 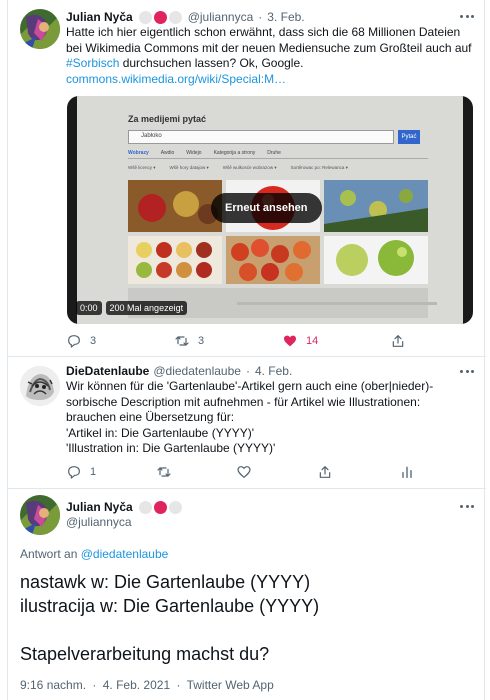 I want to click on tweet-text-line: nastawk w: Die Gartenlaube (YYYY), so click(x=165, y=582).